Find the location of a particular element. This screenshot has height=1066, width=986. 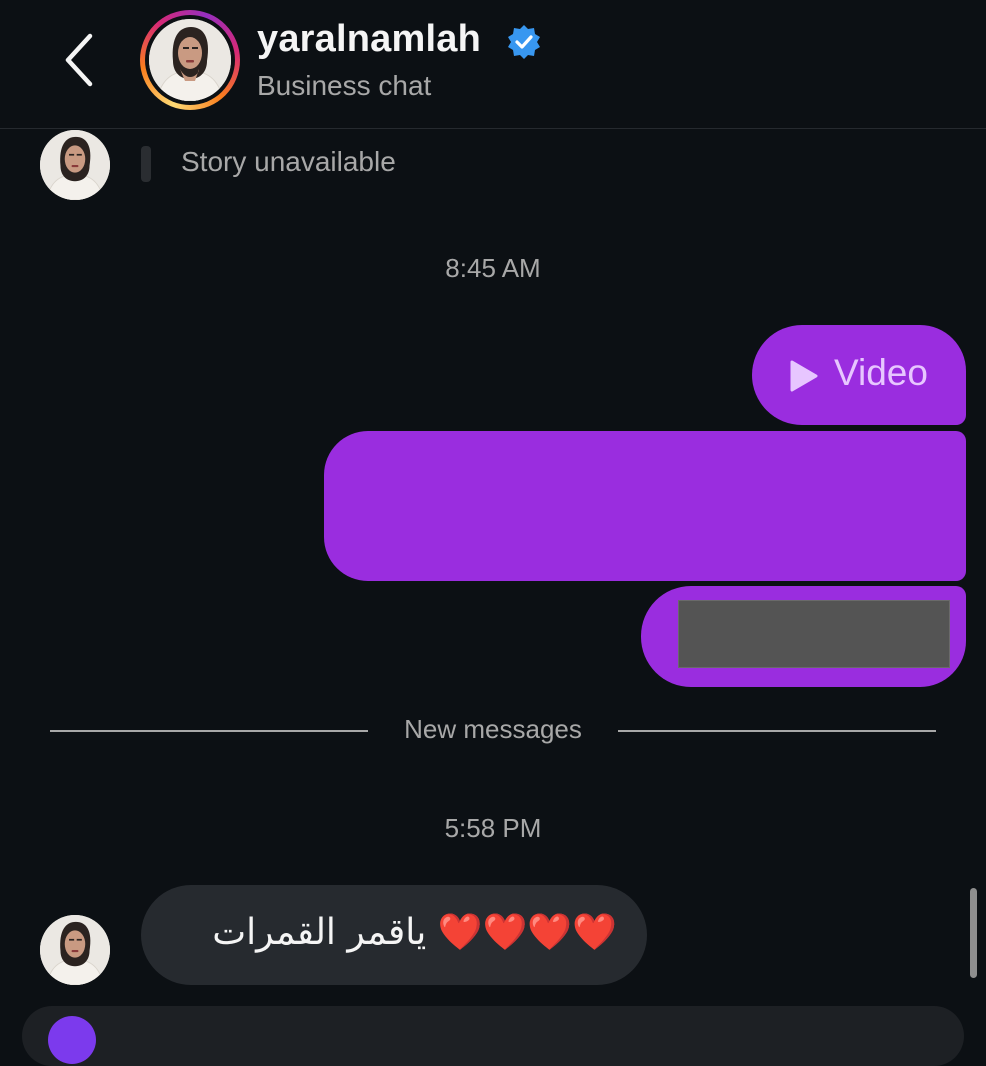

outgoing-message is located at coordinates (645, 506).